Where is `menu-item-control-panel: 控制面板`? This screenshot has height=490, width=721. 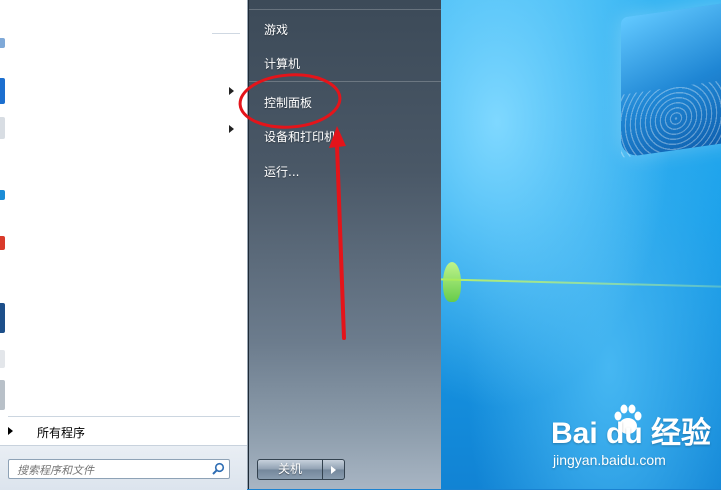
menu-item-control-panel: 控制面板 is located at coordinates (288, 102).